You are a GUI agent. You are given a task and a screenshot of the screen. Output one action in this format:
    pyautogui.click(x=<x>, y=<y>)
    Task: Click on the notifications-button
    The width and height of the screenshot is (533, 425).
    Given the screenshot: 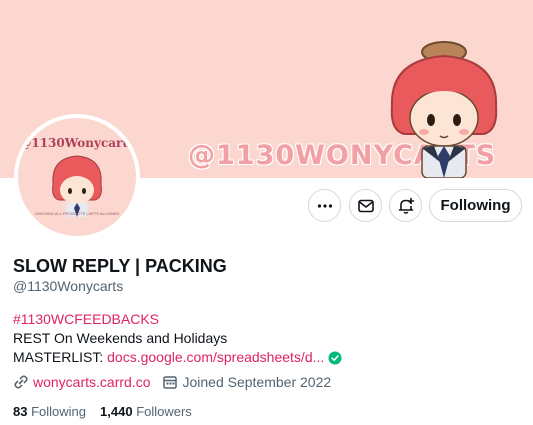 What is the action you would take?
    pyautogui.click(x=405, y=205)
    